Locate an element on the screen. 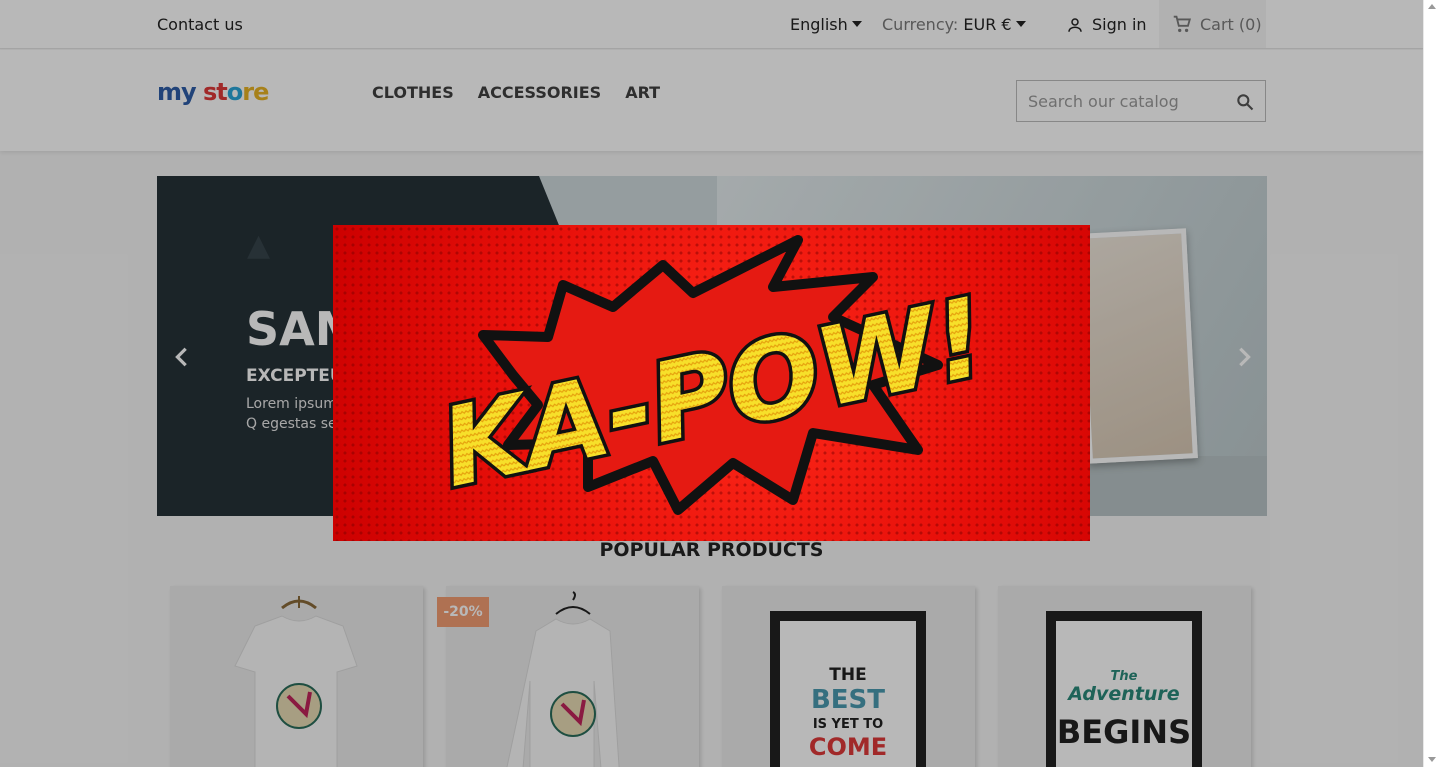  scroll-up-icon is located at coordinates (1432, 6).